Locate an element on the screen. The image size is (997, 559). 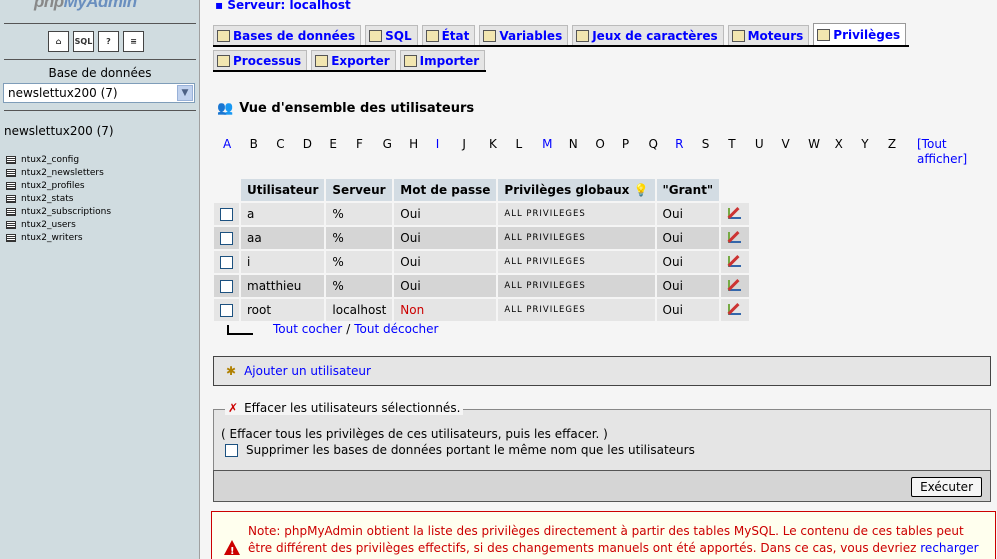
table-name: ntux2_writers is located at coordinates (52, 237).